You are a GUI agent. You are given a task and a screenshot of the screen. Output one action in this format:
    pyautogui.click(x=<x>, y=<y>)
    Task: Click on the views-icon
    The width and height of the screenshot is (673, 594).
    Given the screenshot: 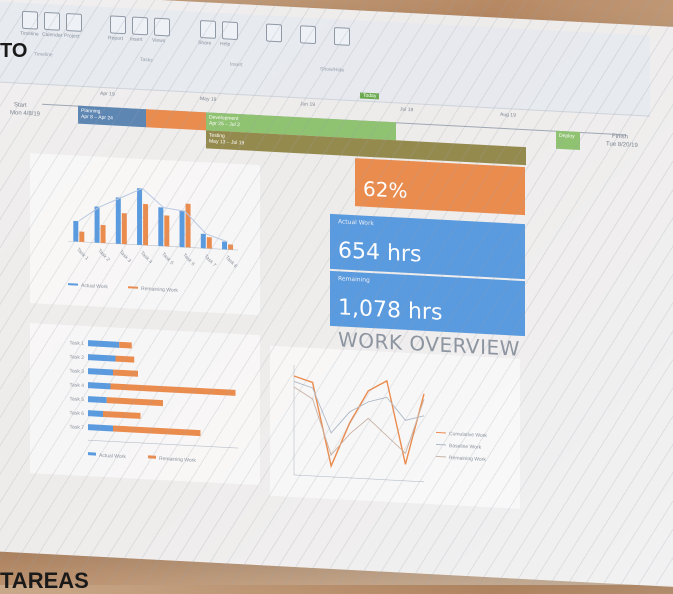 What is the action you would take?
    pyautogui.click(x=162, y=27)
    